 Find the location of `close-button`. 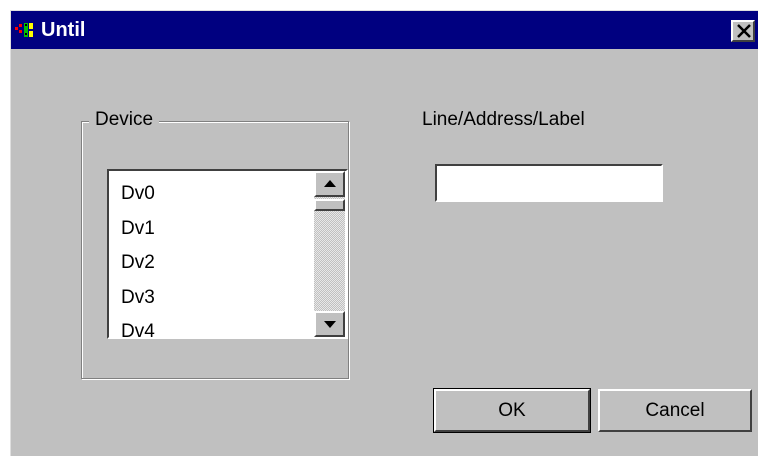

close-button is located at coordinates (743, 31).